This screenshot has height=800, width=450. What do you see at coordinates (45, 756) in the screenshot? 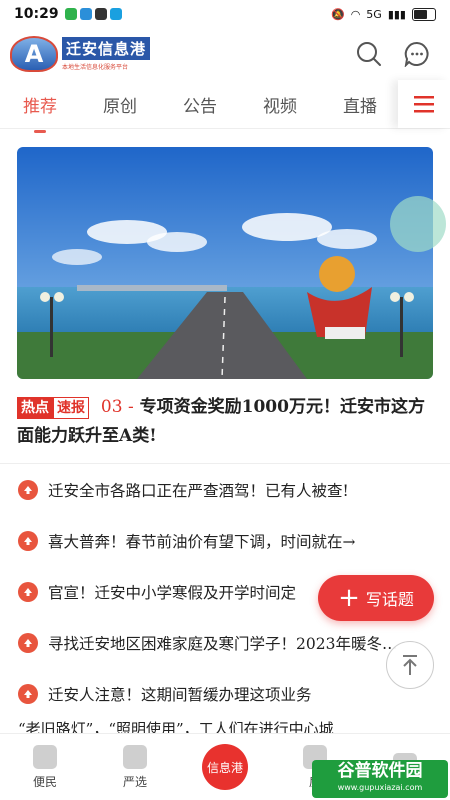
I see `convenience-icon` at bounding box center [45, 756].